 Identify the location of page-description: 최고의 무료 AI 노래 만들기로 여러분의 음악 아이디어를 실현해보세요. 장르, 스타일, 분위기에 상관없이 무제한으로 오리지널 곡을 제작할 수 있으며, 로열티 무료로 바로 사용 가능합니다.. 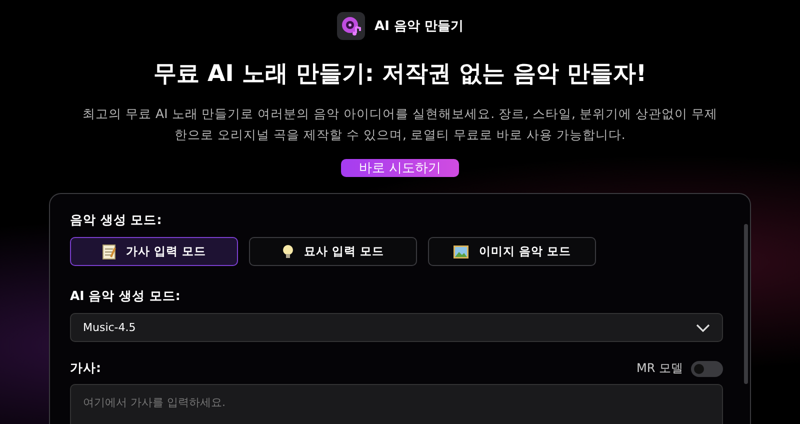
(400, 124).